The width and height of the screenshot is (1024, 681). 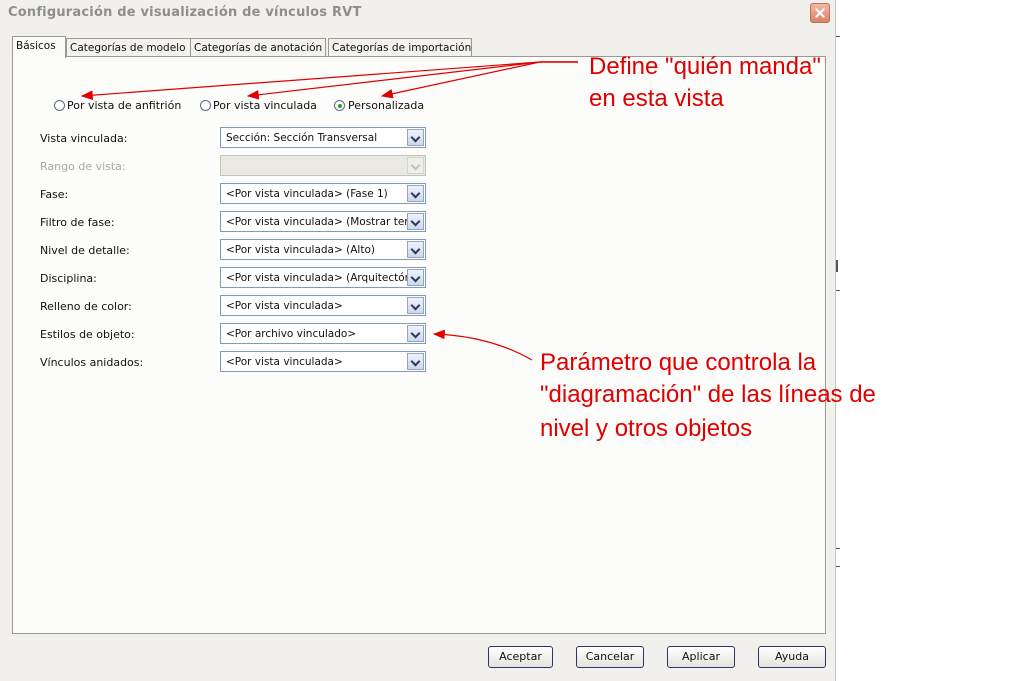 What do you see at coordinates (792, 657) in the screenshot?
I see `help-button: Ayuda` at bounding box center [792, 657].